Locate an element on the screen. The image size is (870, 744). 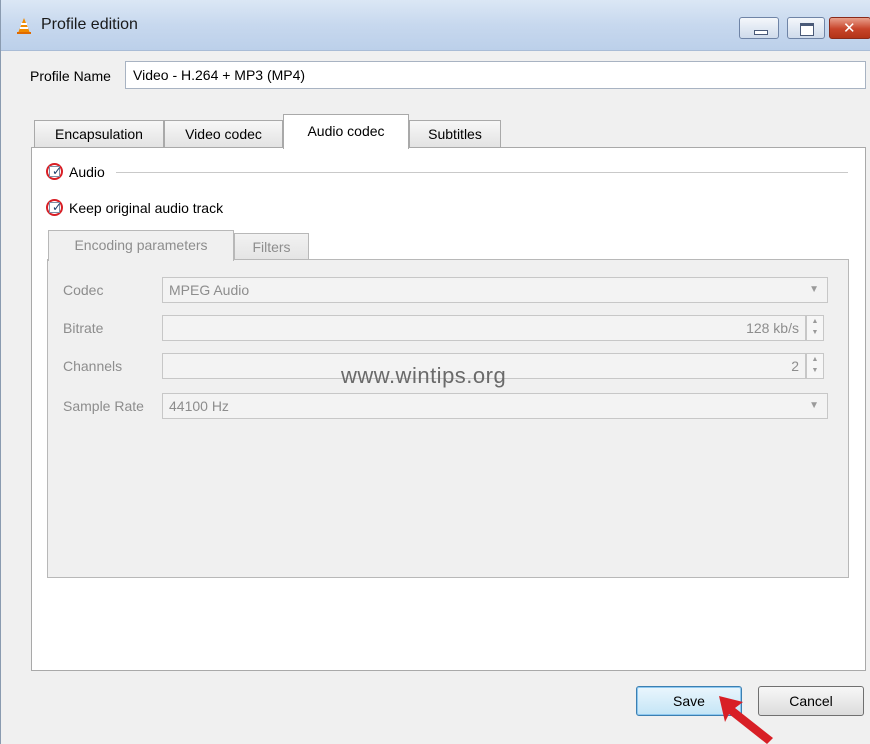
close-button: ✕ is located at coordinates (849, 28).